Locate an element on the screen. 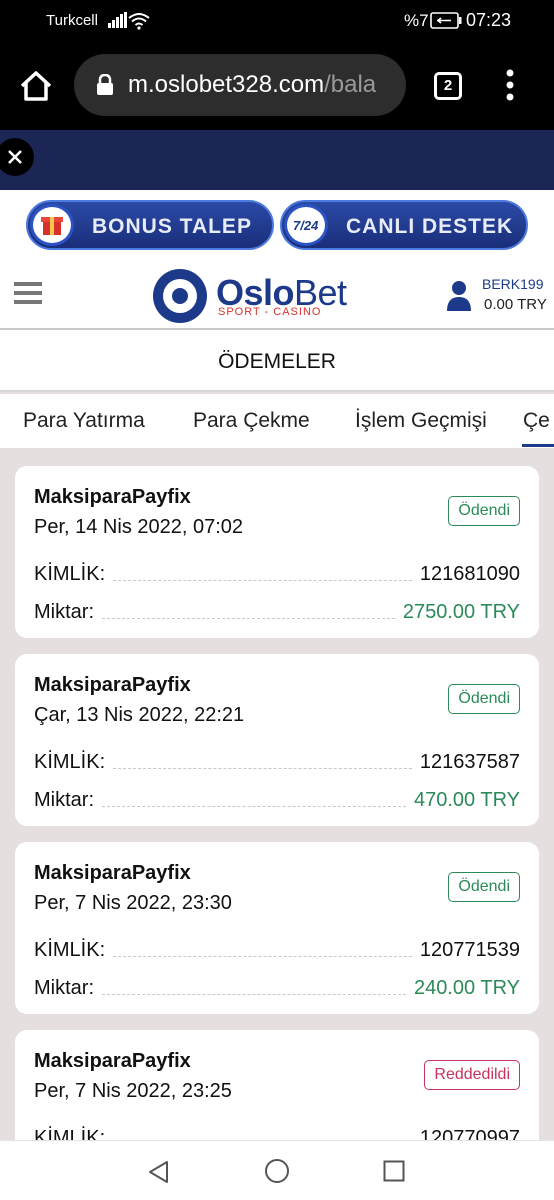 The image size is (554, 1200). id-row: KİMLİK: 120771539 is located at coordinates (277, 949).